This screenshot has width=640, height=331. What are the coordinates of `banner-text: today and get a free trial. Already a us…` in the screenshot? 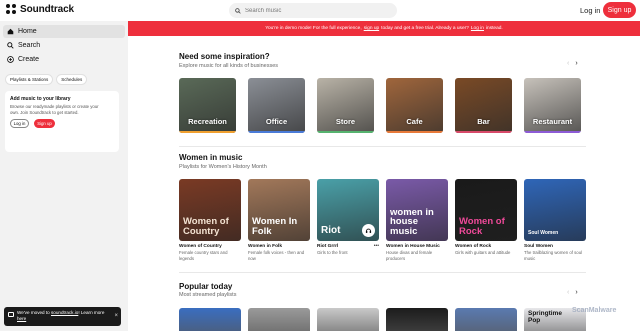 It's located at (425, 28).